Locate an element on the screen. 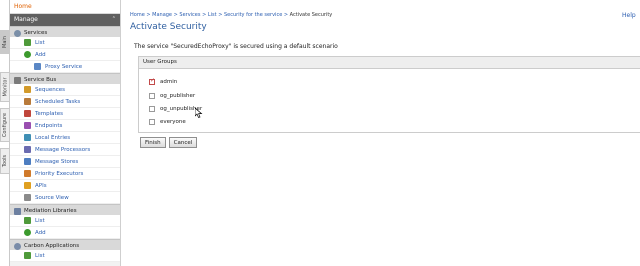  proxy-service-icon is located at coordinates (37, 66).